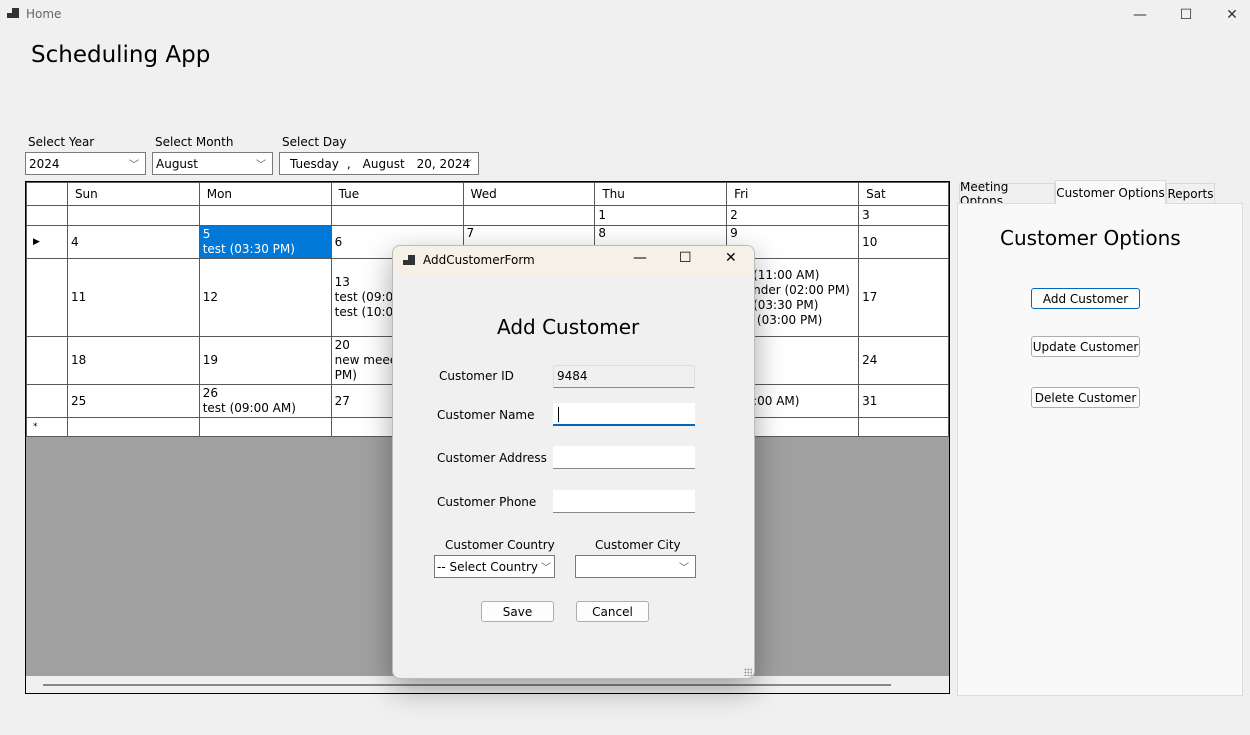  I want to click on panel-title: Customer Options, so click(1090, 238).